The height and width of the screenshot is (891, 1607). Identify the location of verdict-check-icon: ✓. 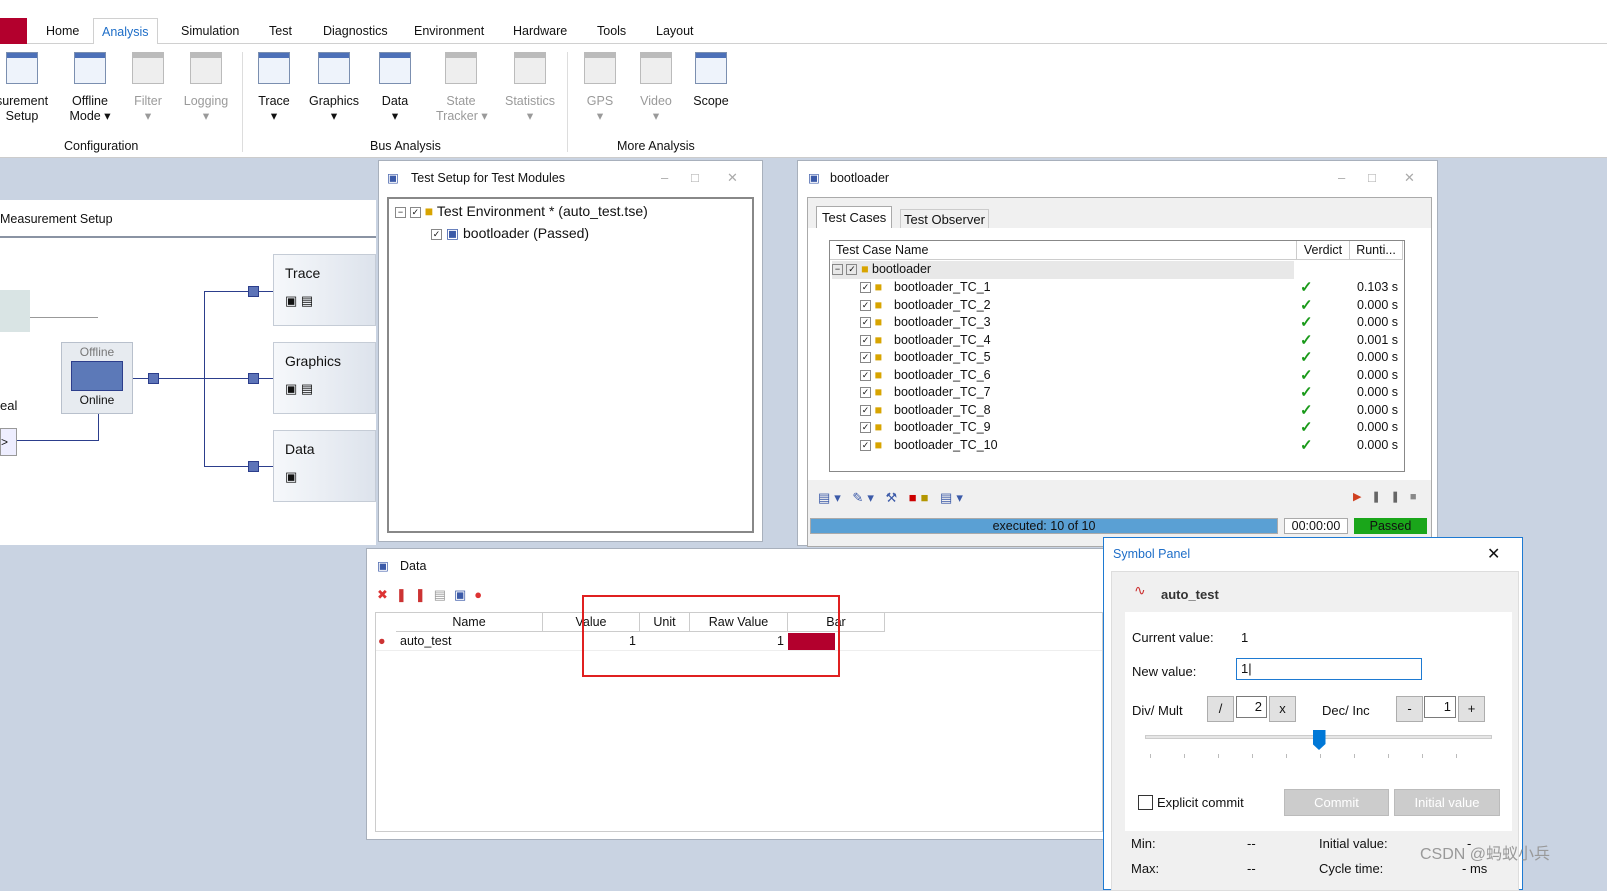
(1306, 305).